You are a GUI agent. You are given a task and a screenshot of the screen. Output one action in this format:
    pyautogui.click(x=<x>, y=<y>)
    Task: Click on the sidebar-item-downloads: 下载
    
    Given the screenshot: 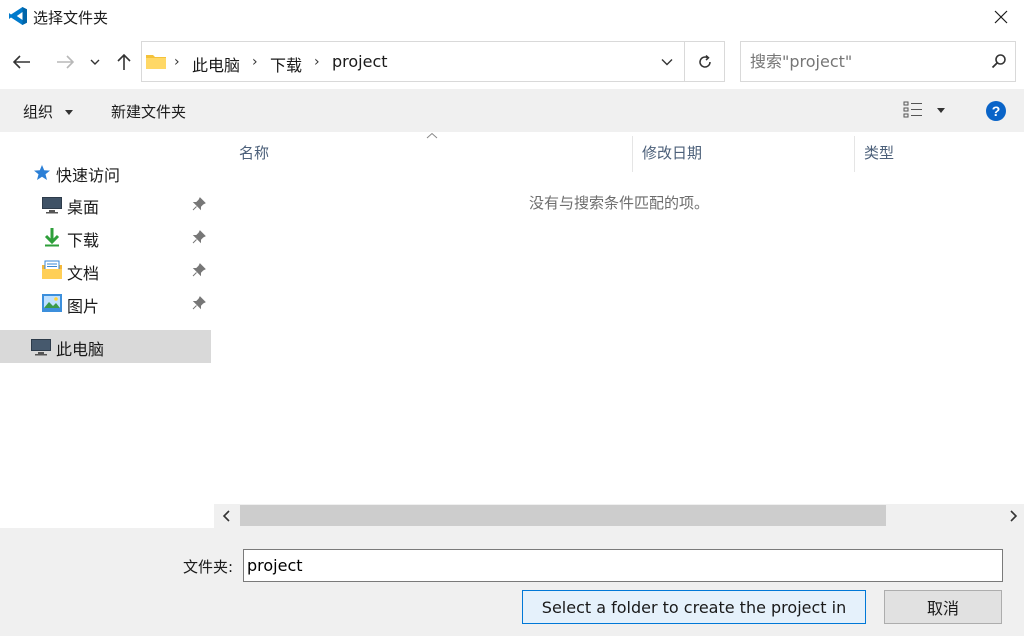 What is the action you would take?
    pyautogui.click(x=107, y=237)
    